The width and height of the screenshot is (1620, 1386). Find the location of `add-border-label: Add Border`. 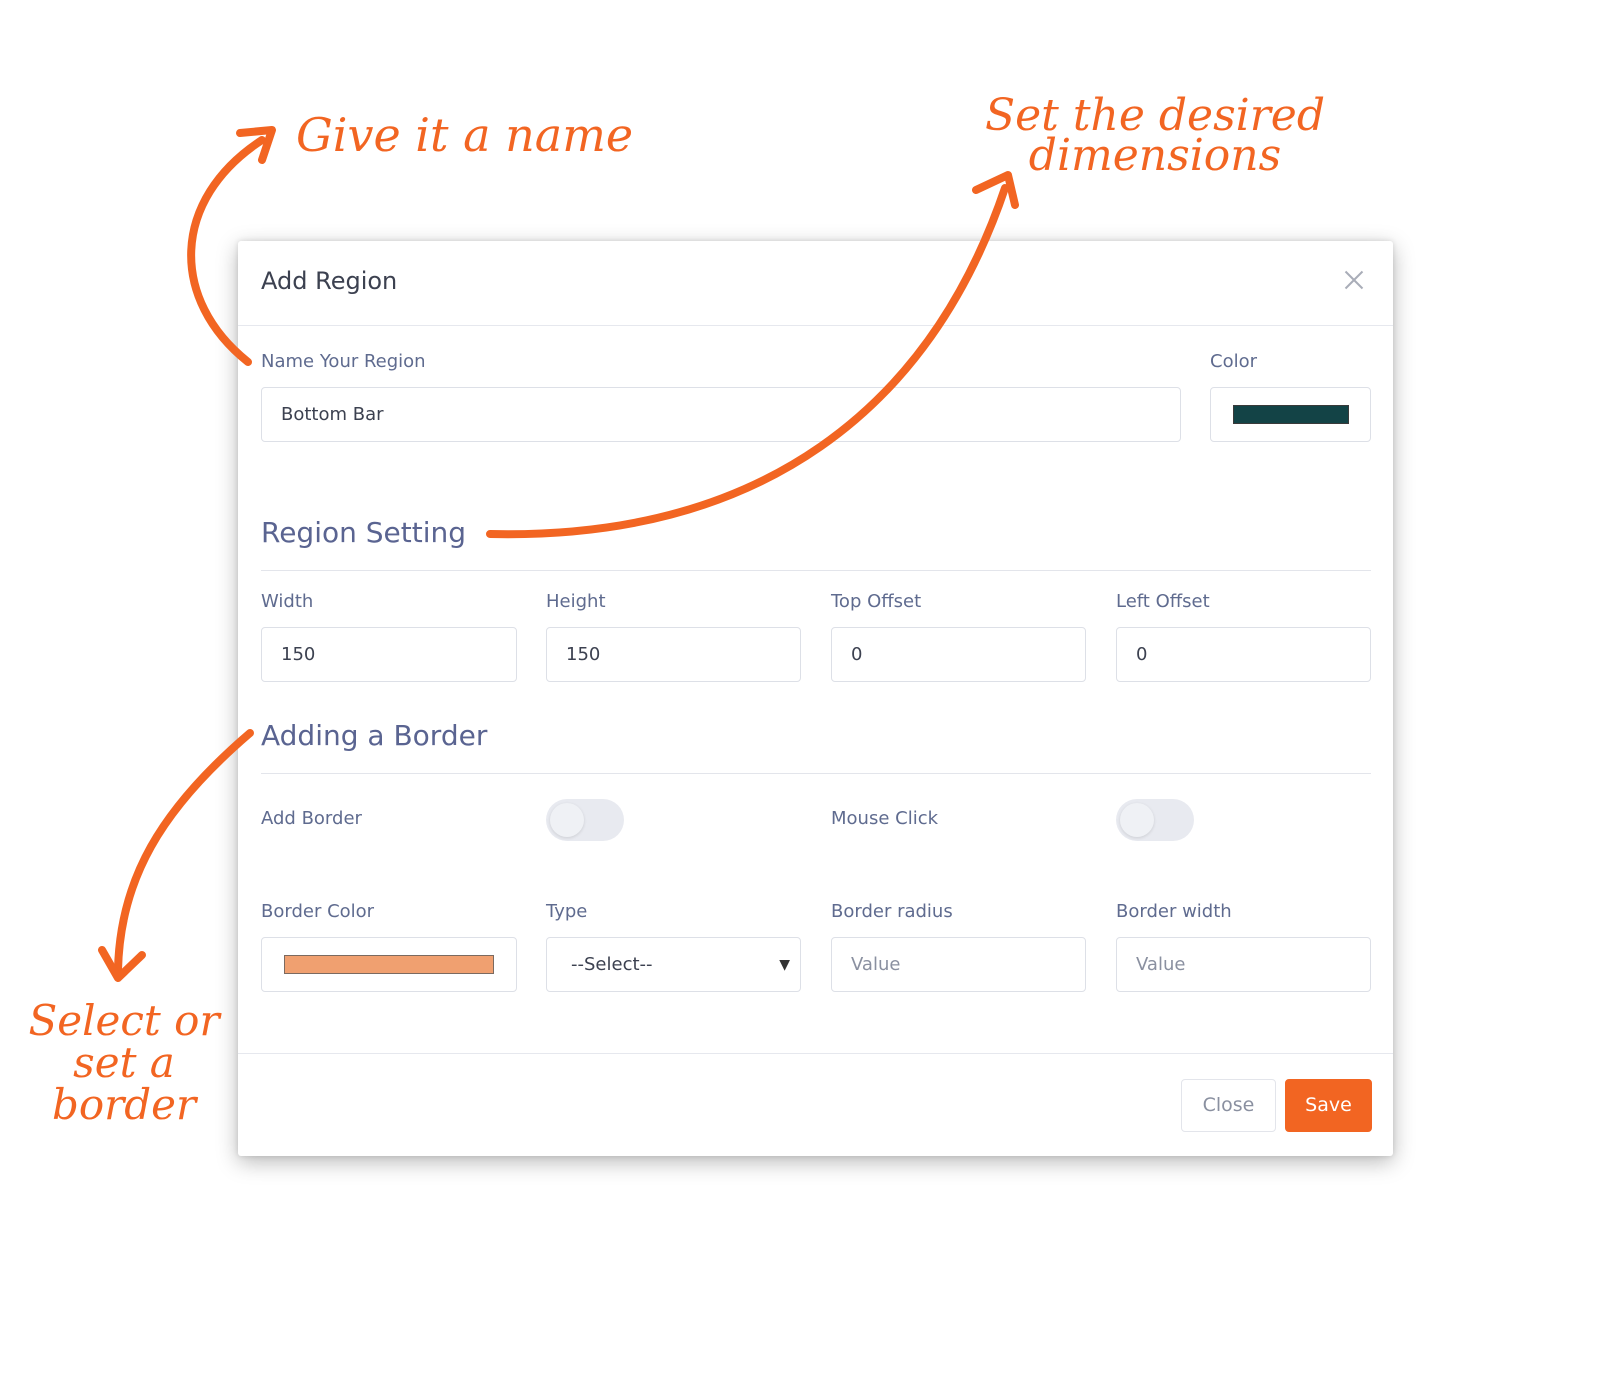

add-border-label: Add Border is located at coordinates (311, 818).